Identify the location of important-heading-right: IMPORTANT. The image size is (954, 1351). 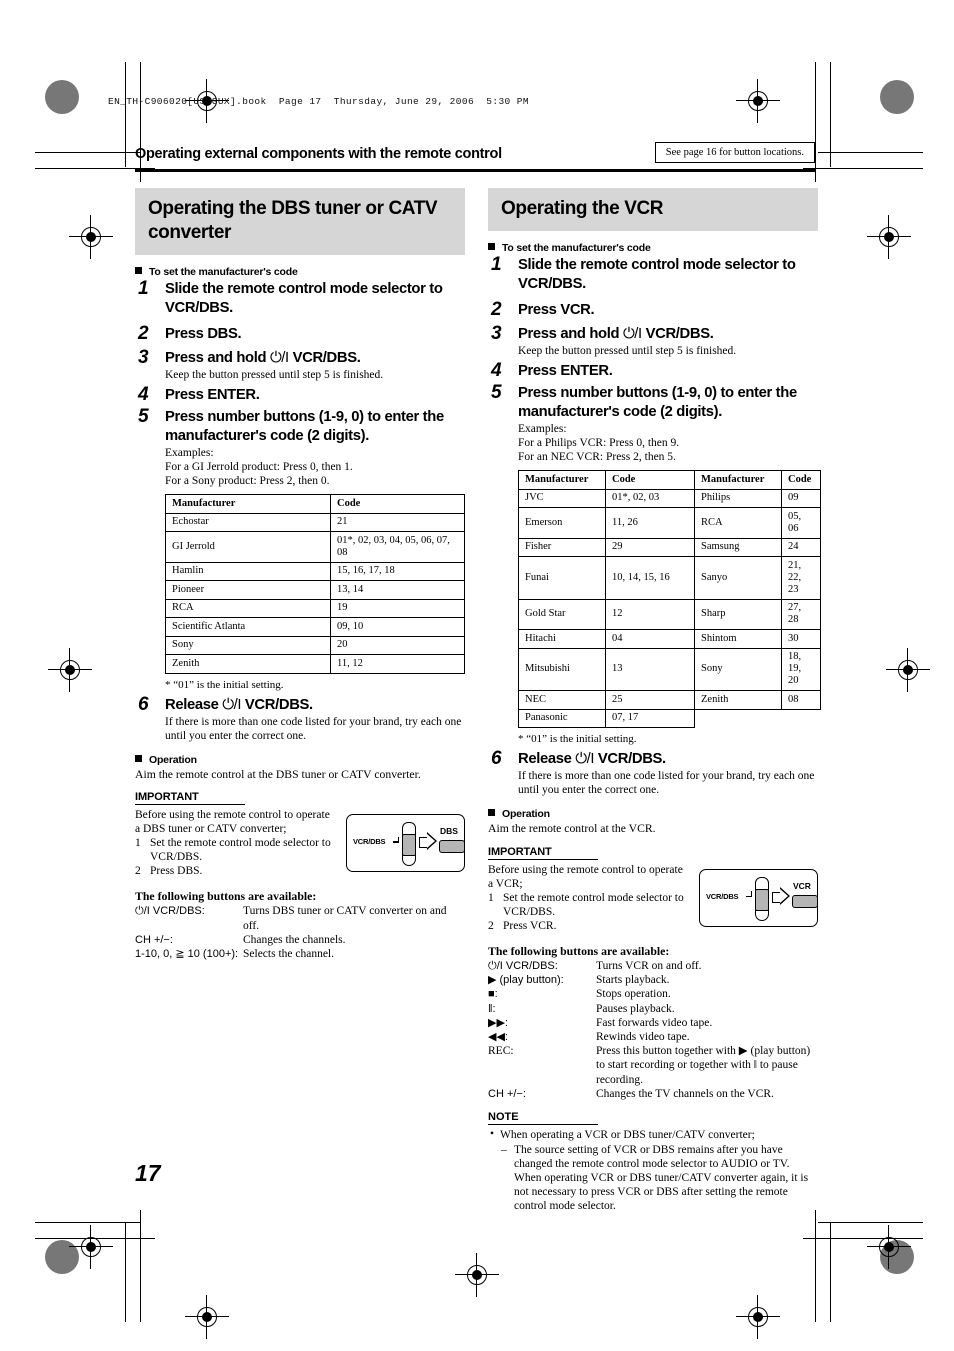
(520, 851).